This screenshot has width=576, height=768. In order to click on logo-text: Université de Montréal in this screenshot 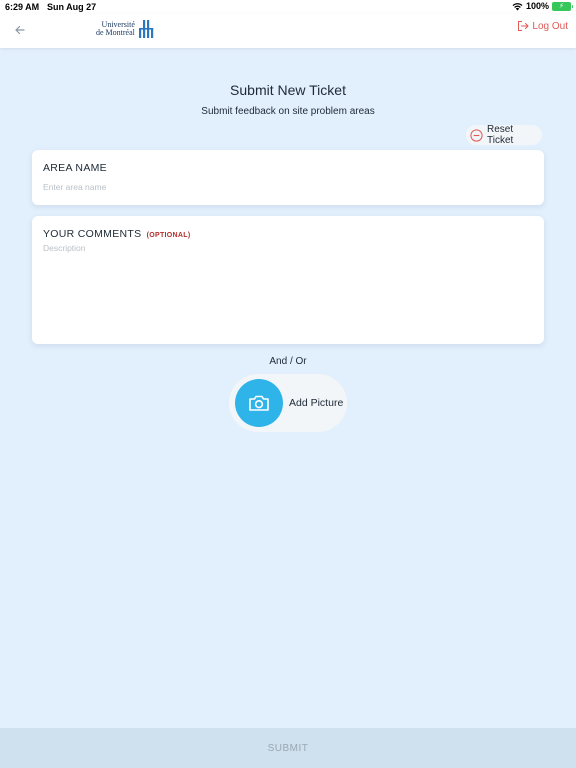, I will do `click(115, 29)`.